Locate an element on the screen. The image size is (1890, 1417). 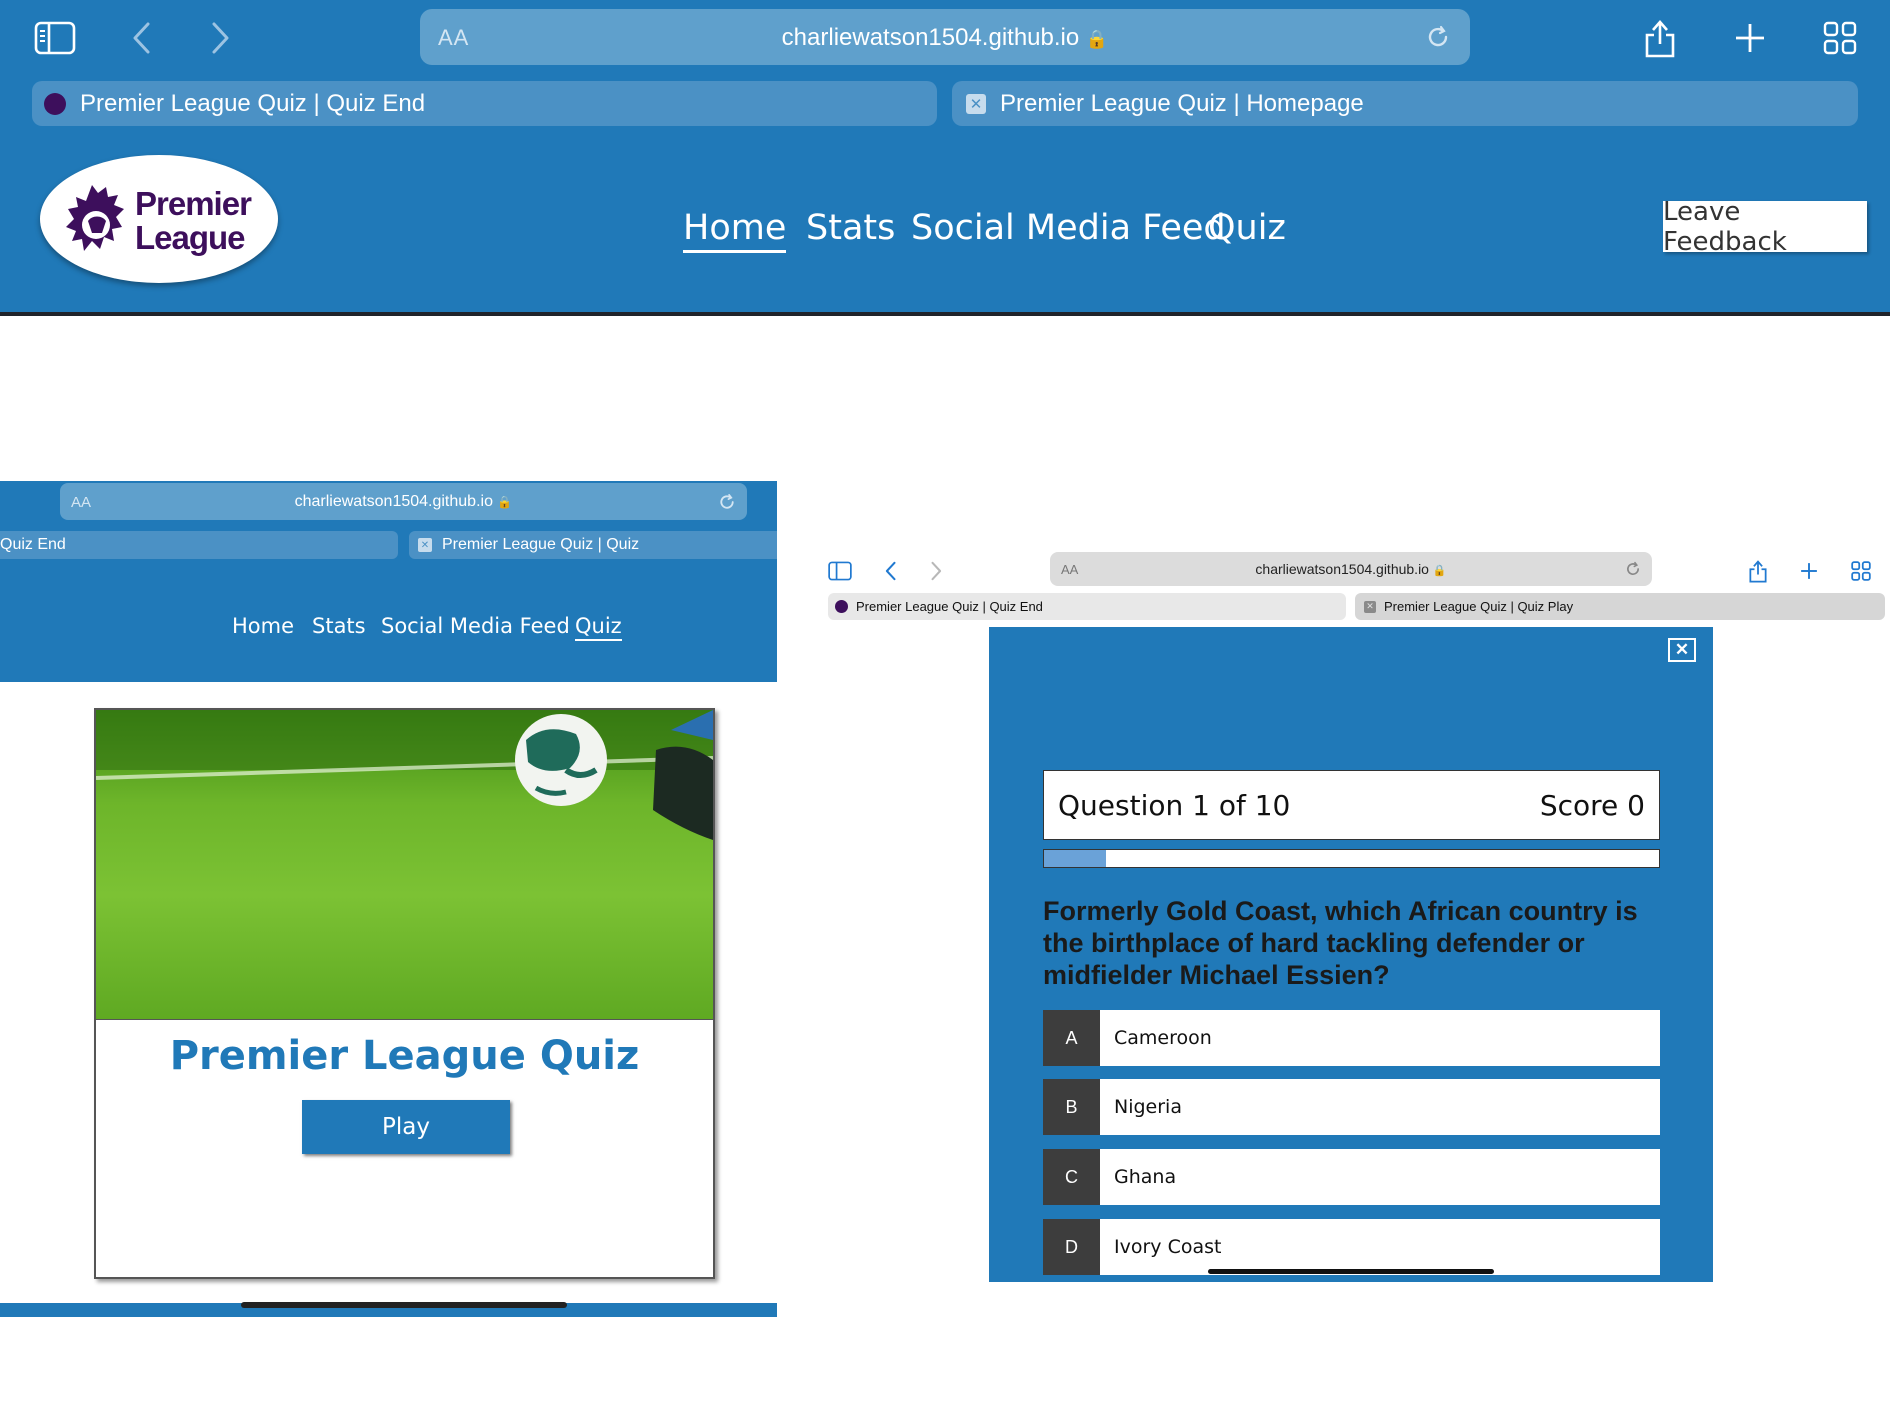
football-pitch-image is located at coordinates (404, 865).